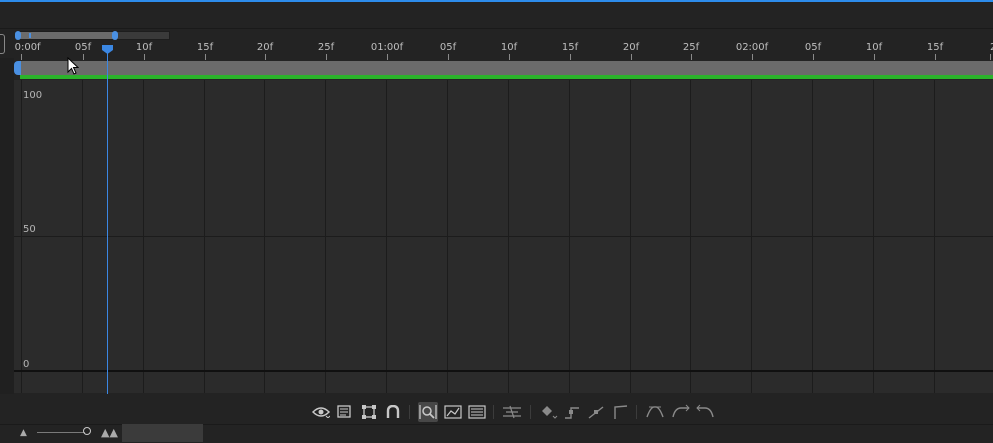  I want to click on zoom-in-icon: ▲▲, so click(109, 432).